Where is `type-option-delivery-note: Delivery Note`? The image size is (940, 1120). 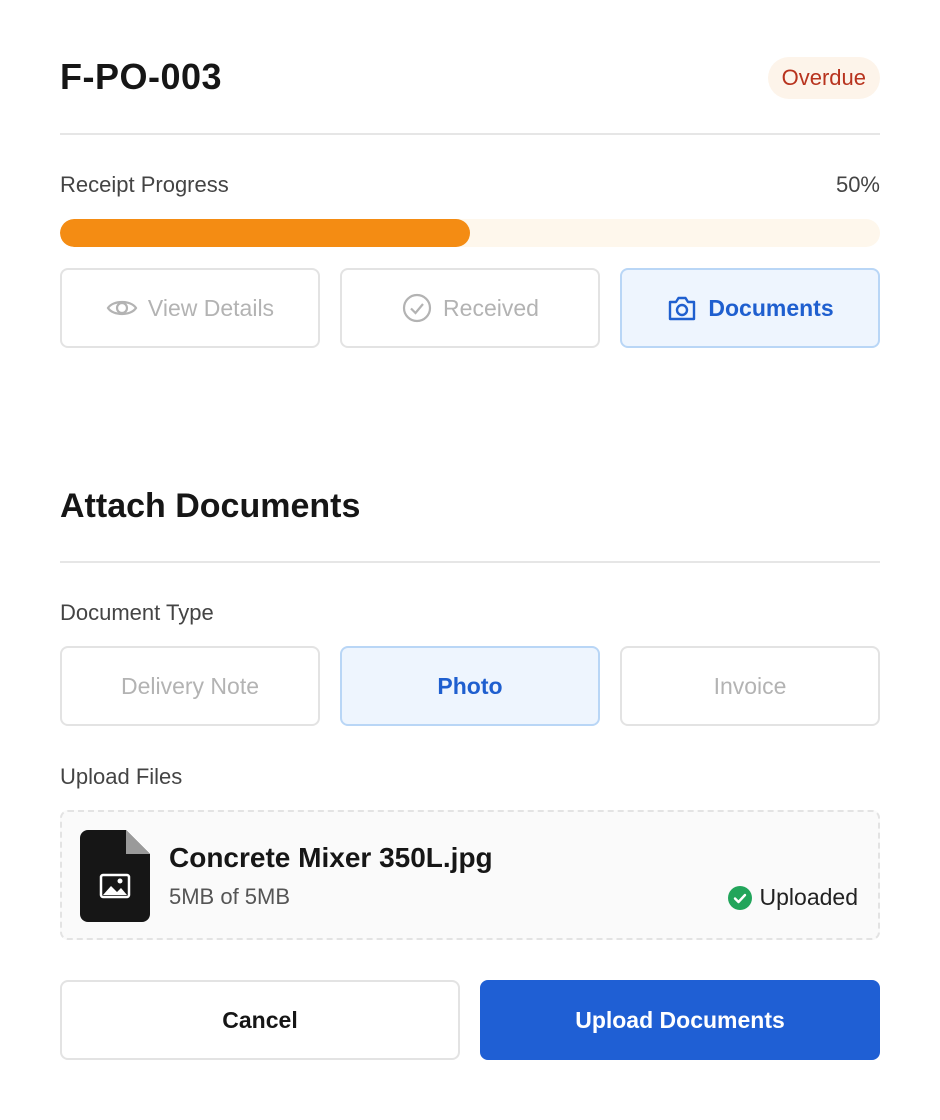
type-option-delivery-note: Delivery Note is located at coordinates (190, 686).